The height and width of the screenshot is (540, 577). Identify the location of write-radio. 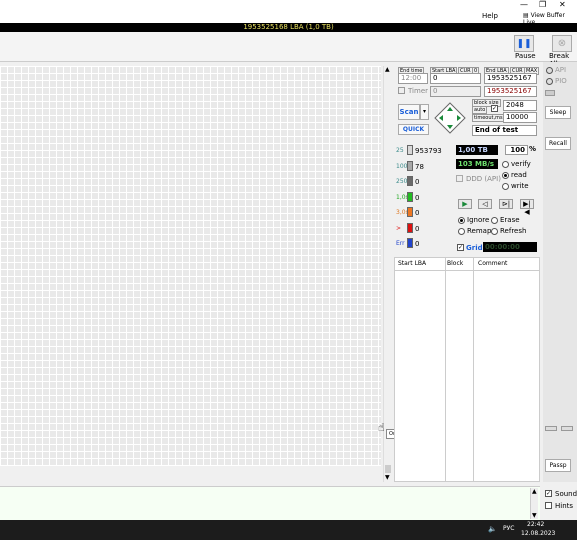
(505, 186).